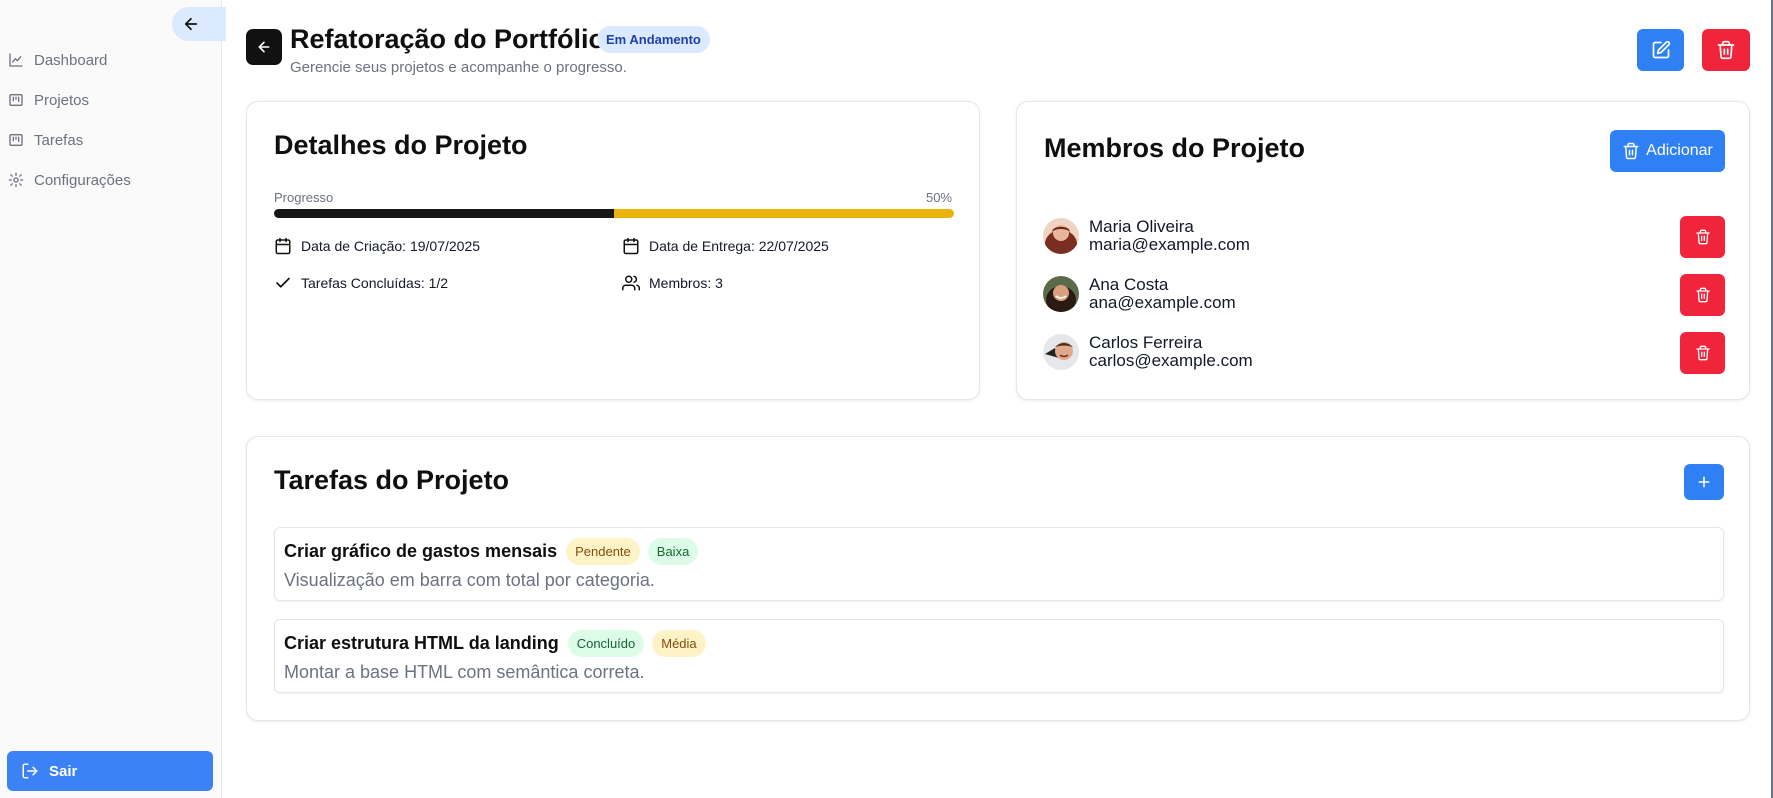 The width and height of the screenshot is (1773, 798). I want to click on sidebar-item-label: Dashboard, so click(71, 60).